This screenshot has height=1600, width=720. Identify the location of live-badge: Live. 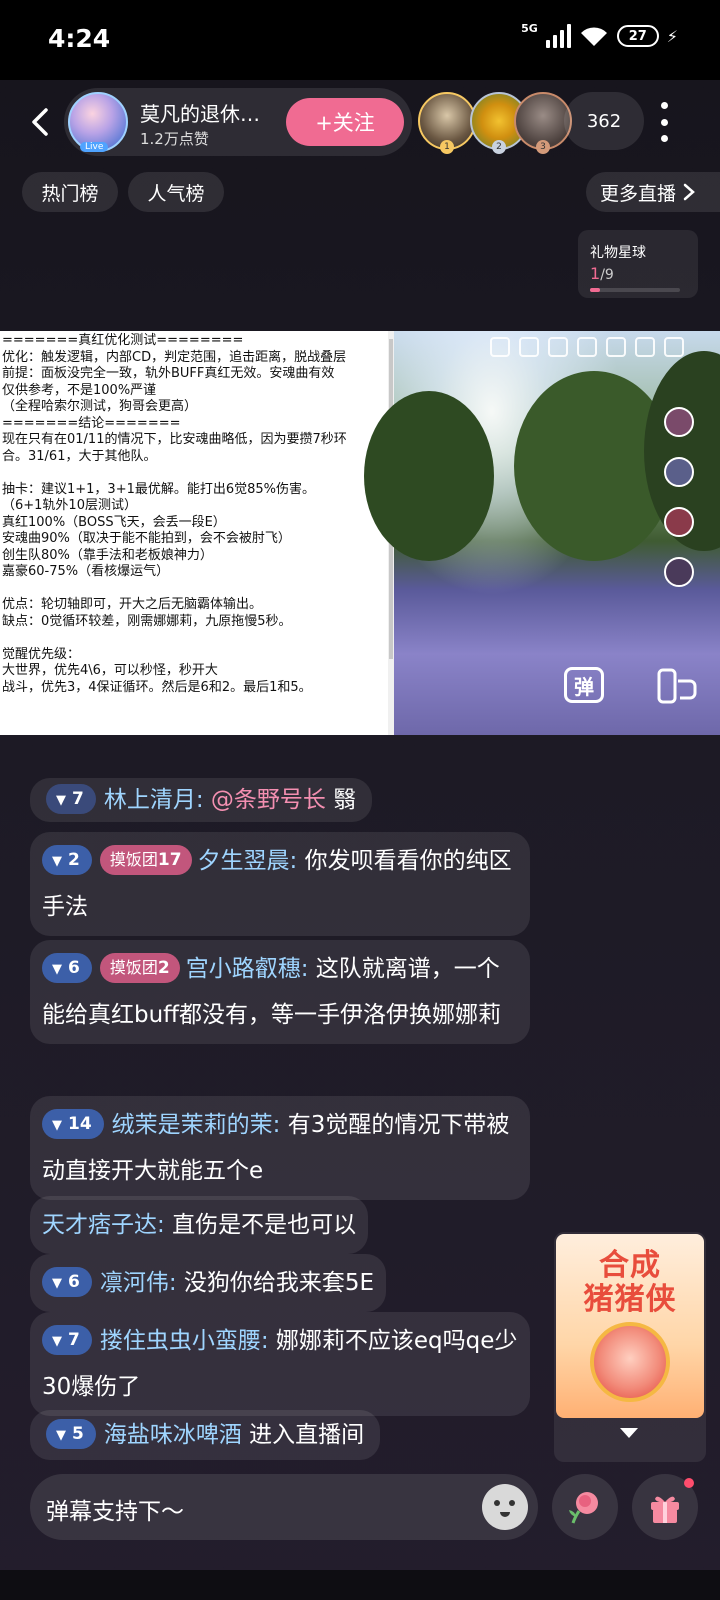
(94, 147).